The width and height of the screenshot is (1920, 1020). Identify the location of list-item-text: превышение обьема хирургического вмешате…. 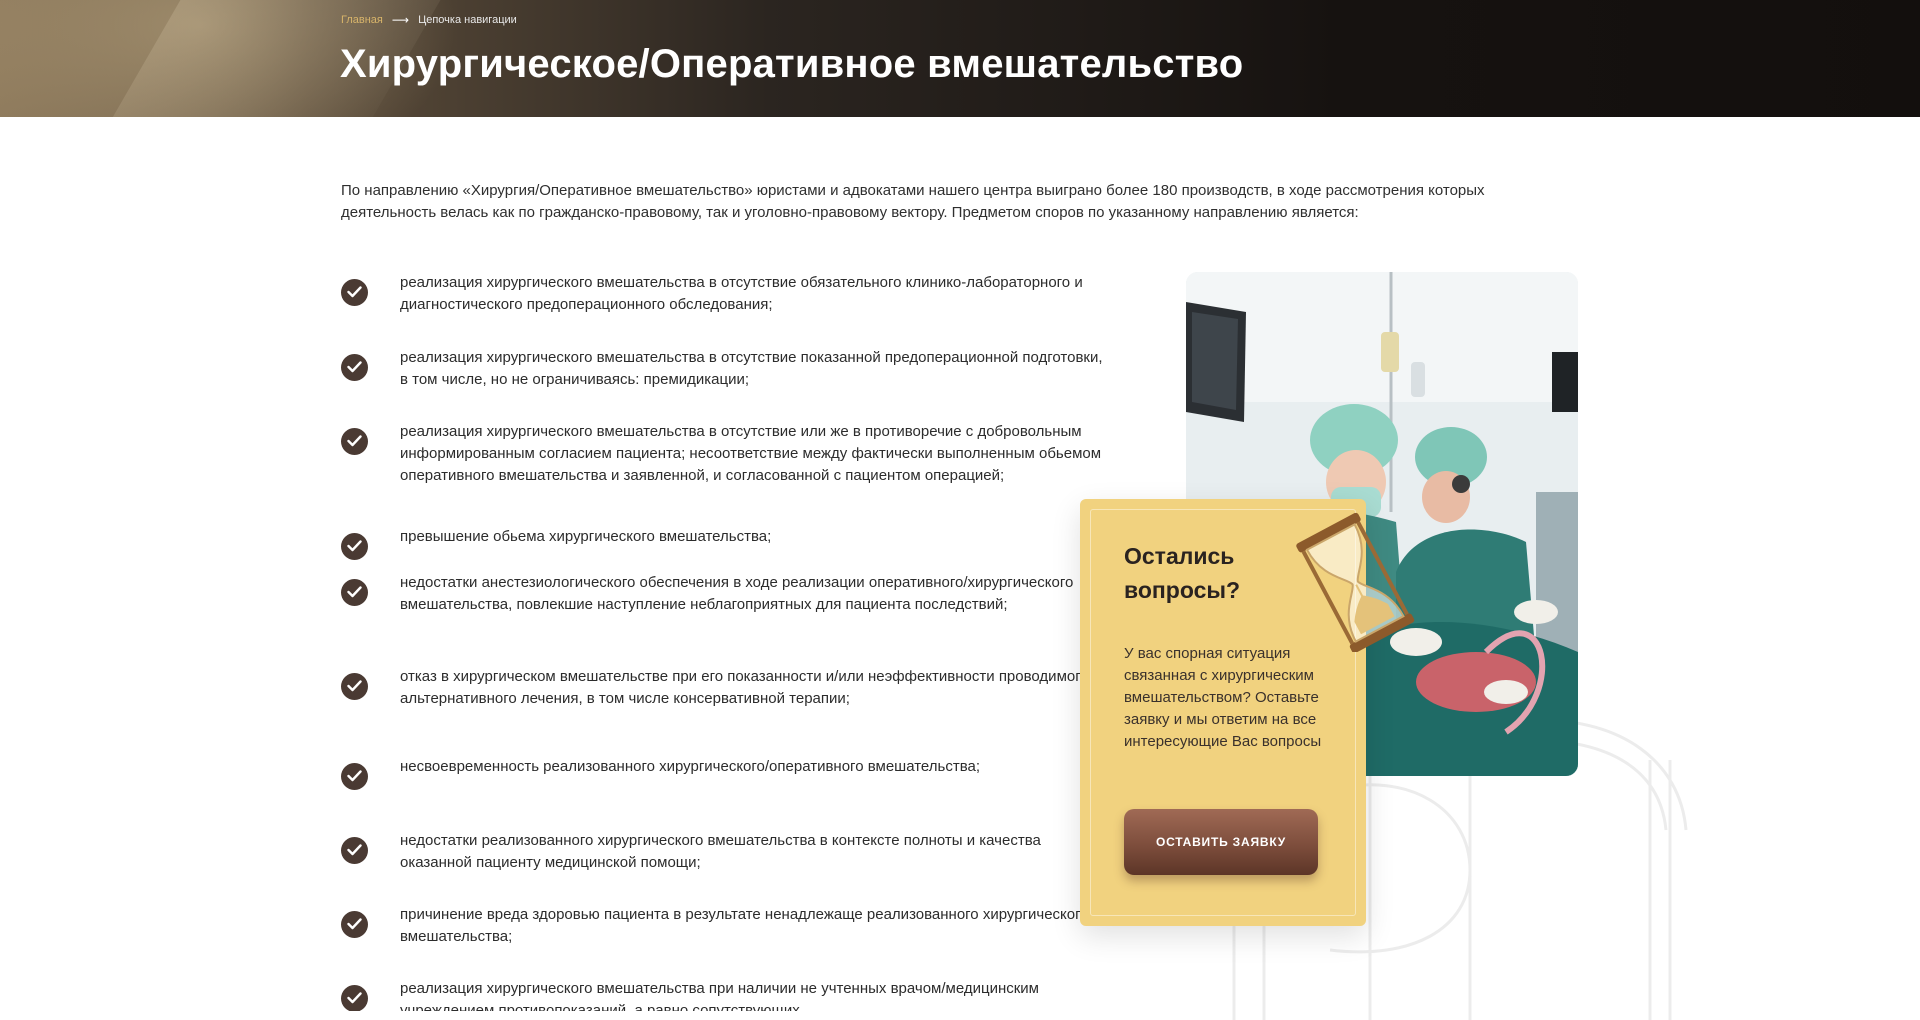
(586, 536).